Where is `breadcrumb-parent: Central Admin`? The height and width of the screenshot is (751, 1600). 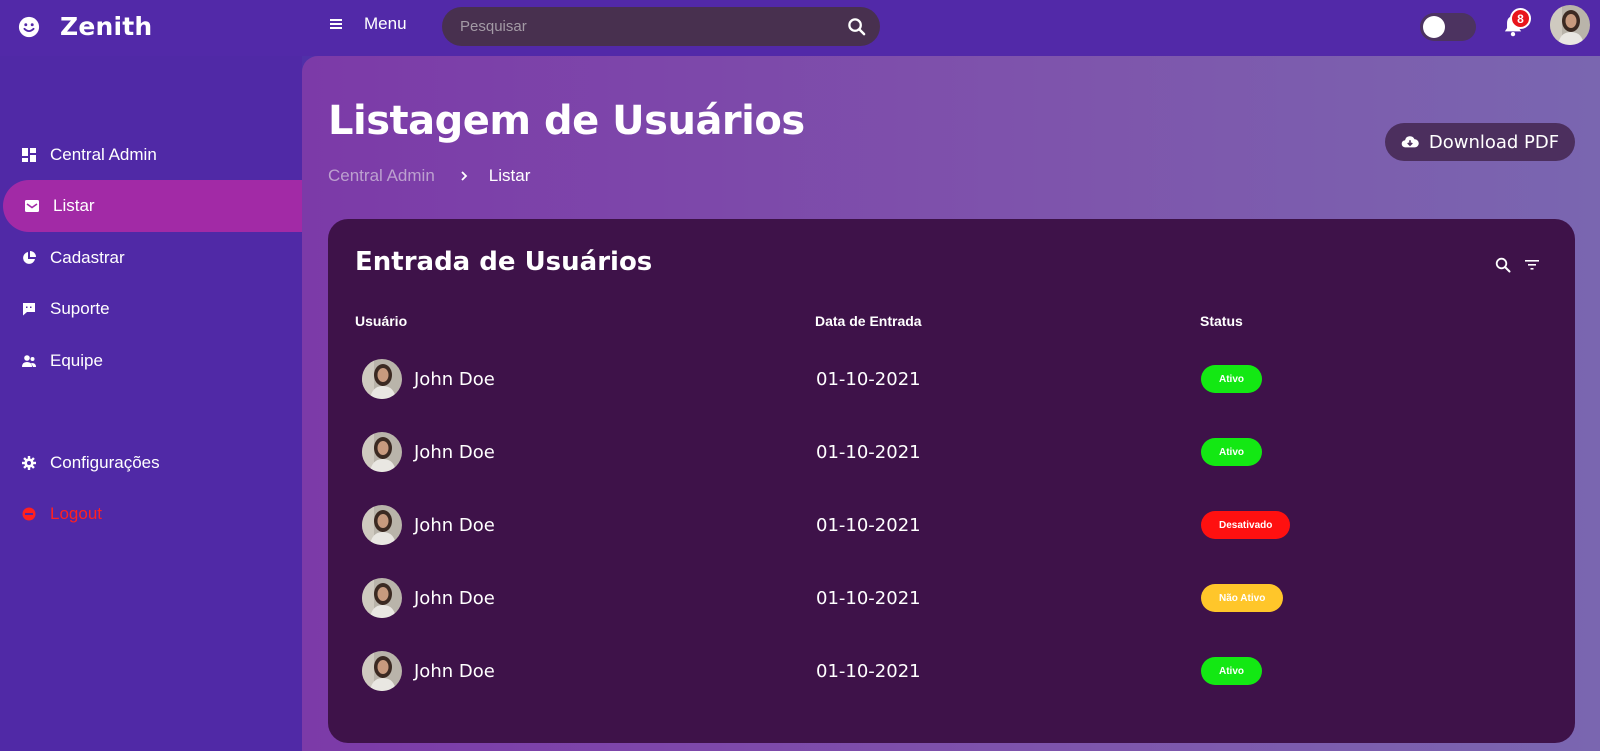
breadcrumb-parent: Central Admin is located at coordinates (381, 176).